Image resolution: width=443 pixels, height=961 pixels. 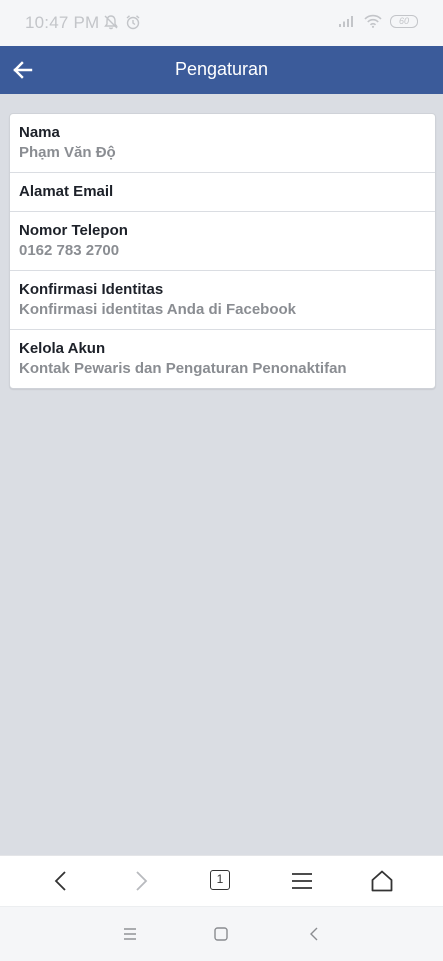 I want to click on tab-count: 1, so click(x=220, y=879).